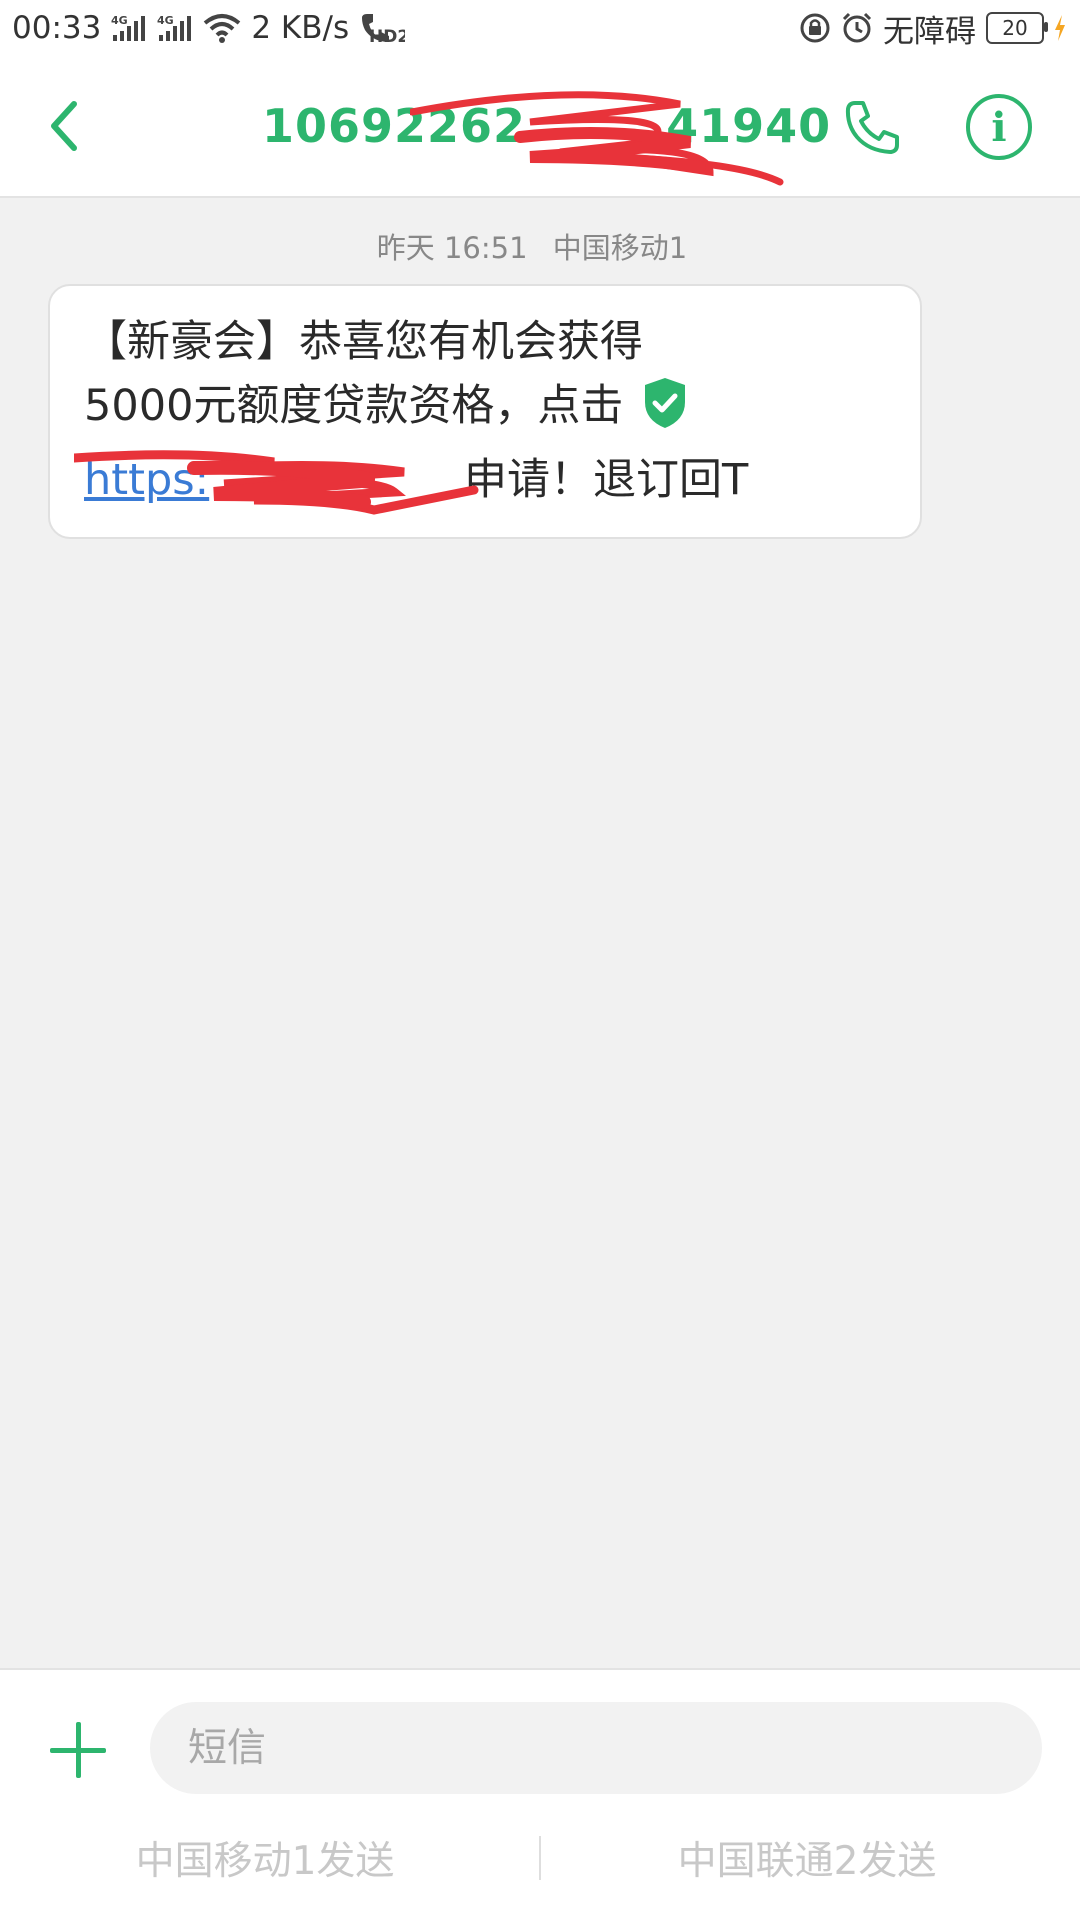  Describe the element at coordinates (540, 1795) in the screenshot. I see `composer: 中国移动1发送 中国联通2发送` at that location.